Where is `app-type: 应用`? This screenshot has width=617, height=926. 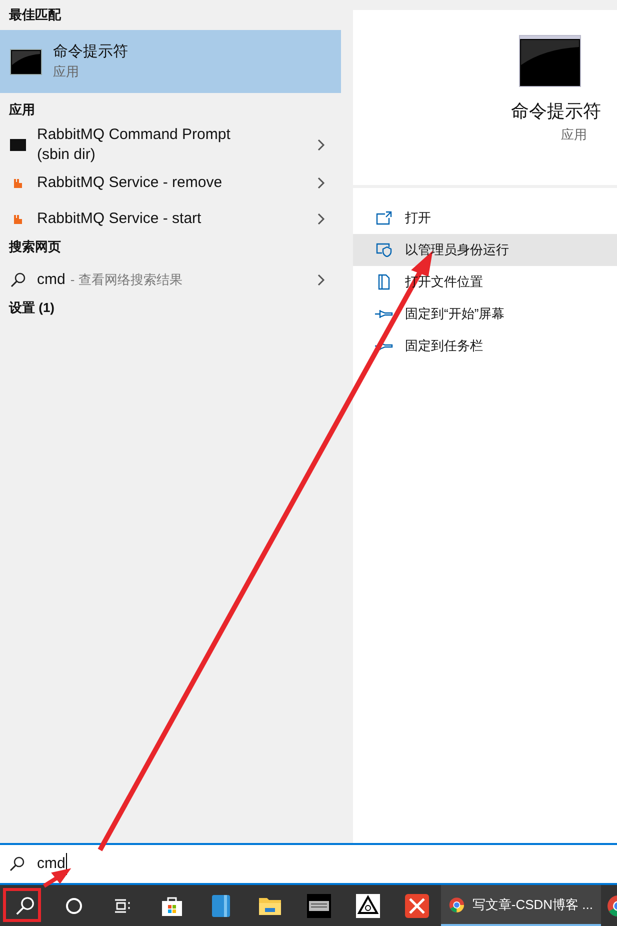 app-type: 应用 is located at coordinates (574, 135).